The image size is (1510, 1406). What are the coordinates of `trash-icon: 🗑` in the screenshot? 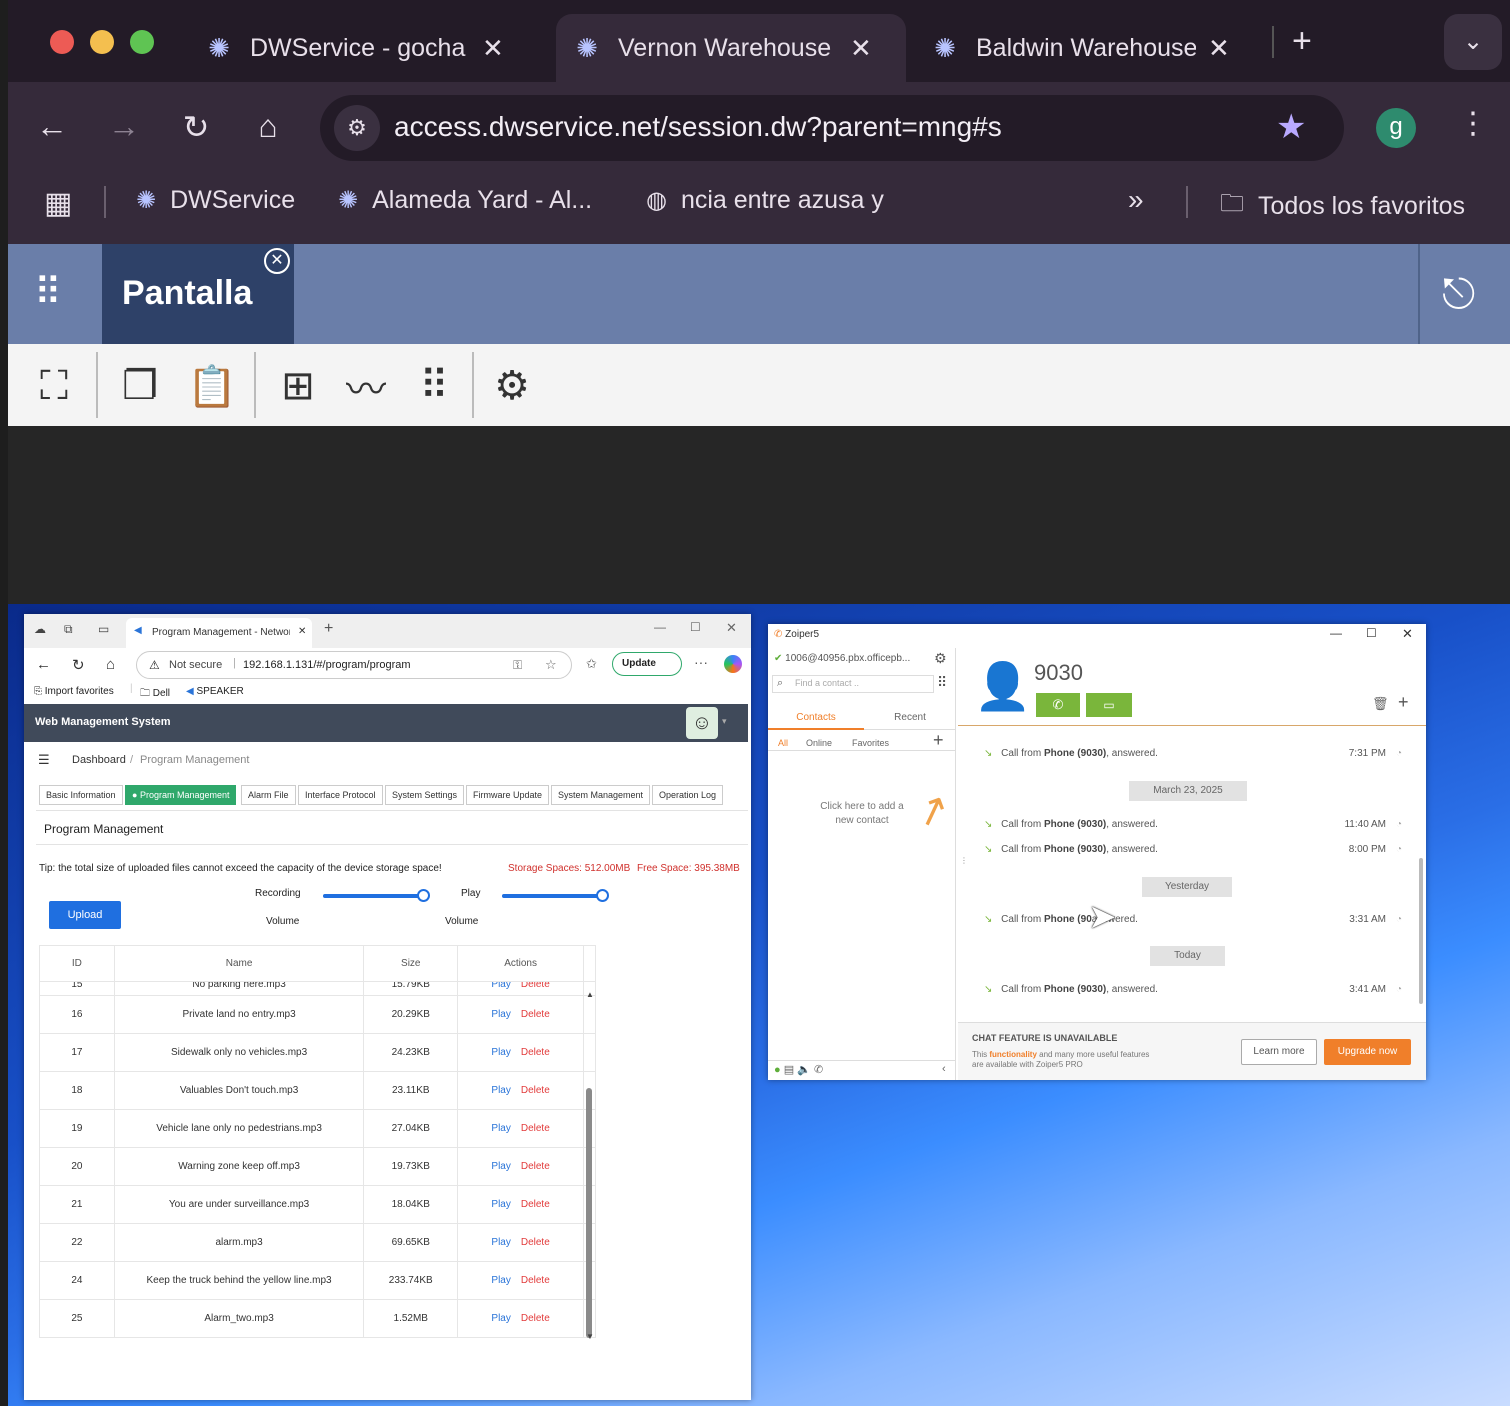 It's located at (1380, 704).